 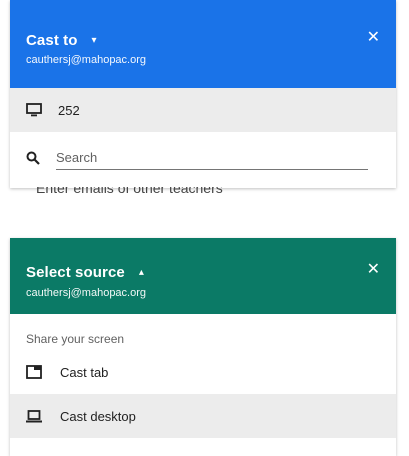 I want to click on tv-icon, so click(x=37, y=110).